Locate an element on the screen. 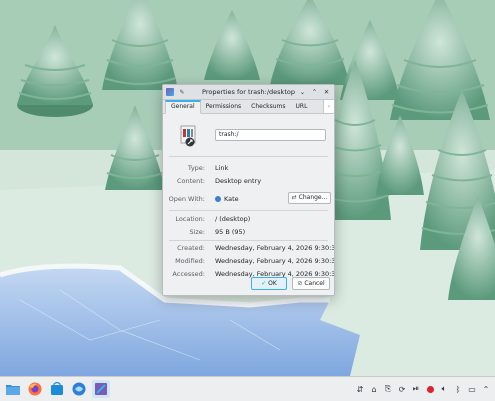 The image size is (495, 401). accessed-label: Accessed: is located at coordinates (188, 274).